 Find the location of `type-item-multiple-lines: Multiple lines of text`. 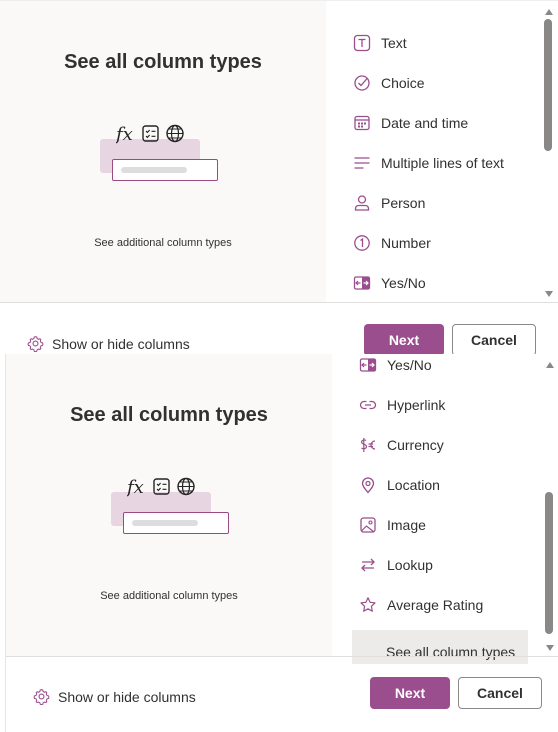

type-item-multiple-lines: Multiple lines of text is located at coordinates (428, 163).